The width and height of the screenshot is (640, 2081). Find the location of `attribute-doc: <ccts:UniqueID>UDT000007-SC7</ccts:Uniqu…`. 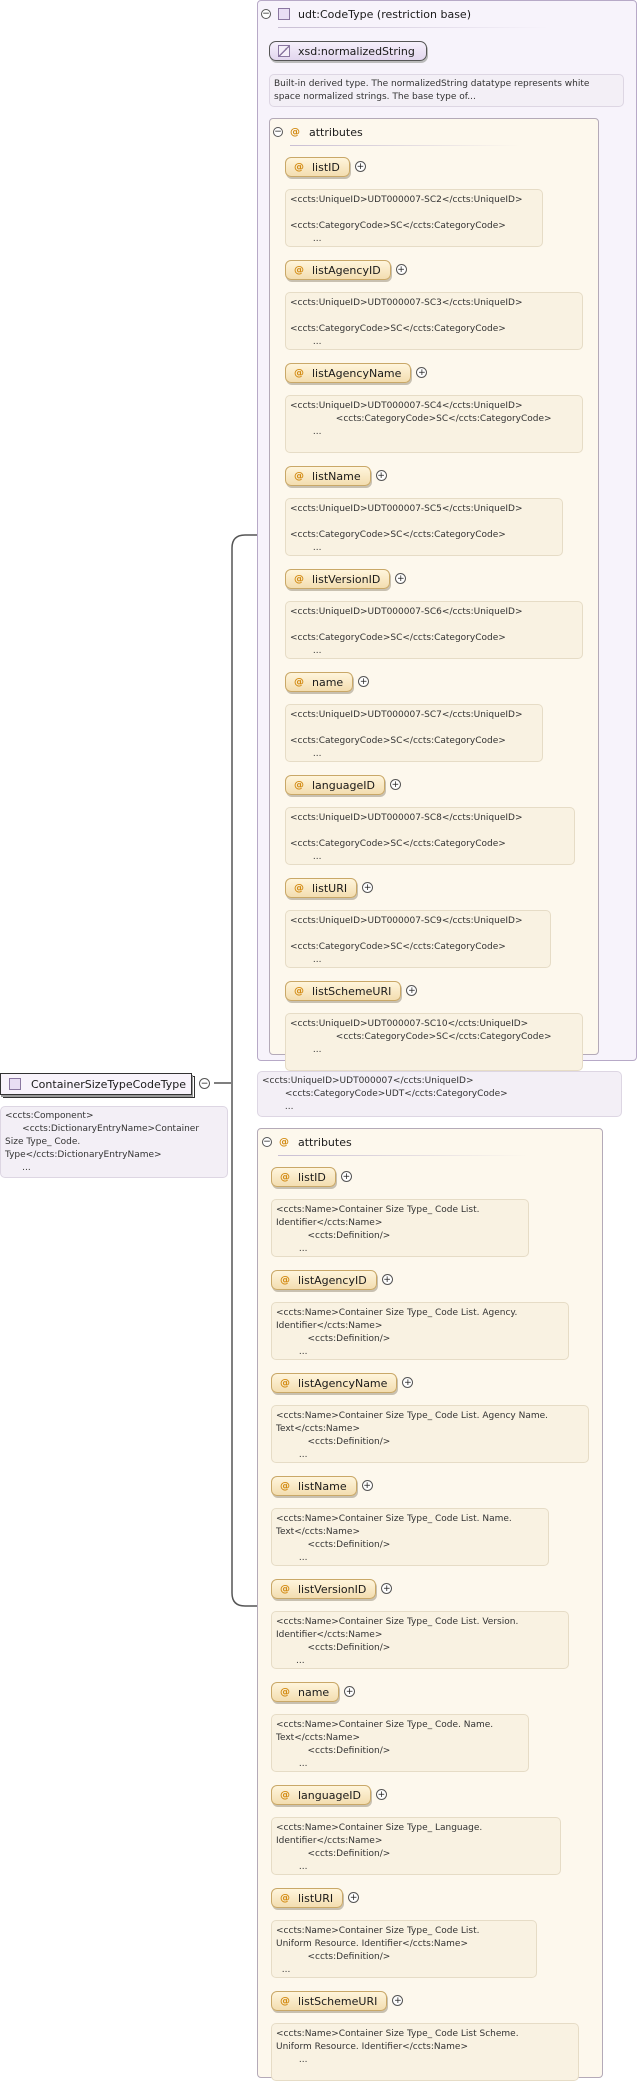

attribute-doc: <ccts:UniqueID>UDT000007-SC7</ccts:Uniqu… is located at coordinates (414, 733).